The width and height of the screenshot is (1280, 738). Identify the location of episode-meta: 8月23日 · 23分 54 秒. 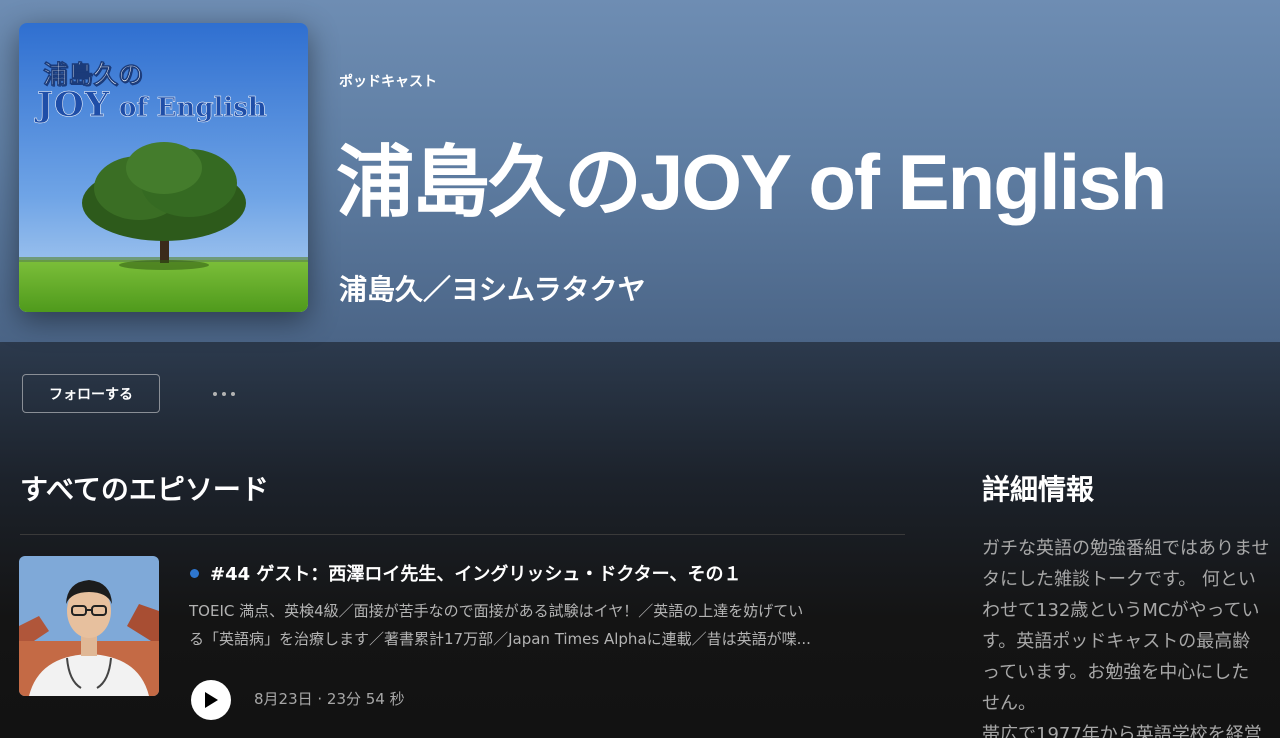
(329, 699).